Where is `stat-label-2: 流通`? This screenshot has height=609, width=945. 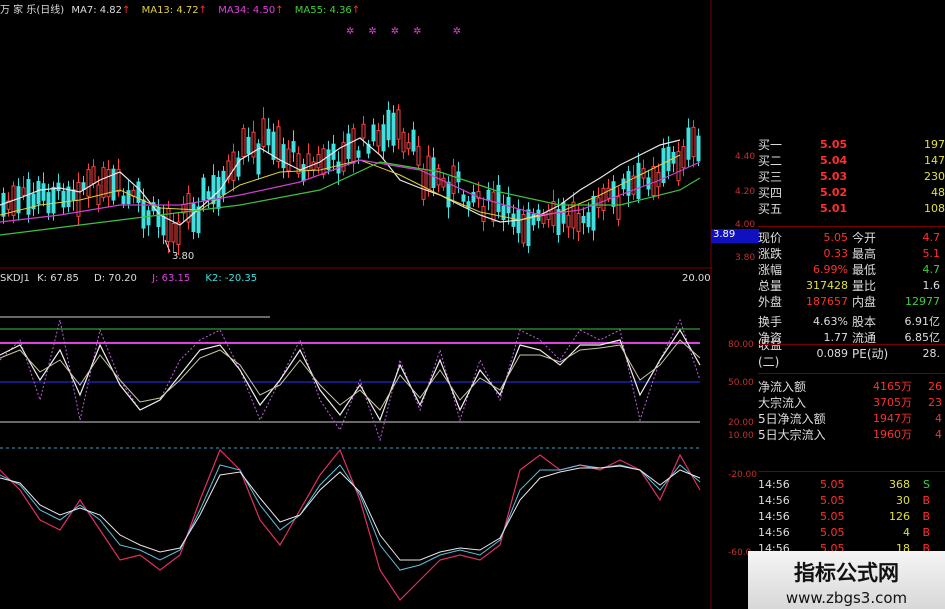
stat-label-2: 流通 is located at coordinates (864, 337).